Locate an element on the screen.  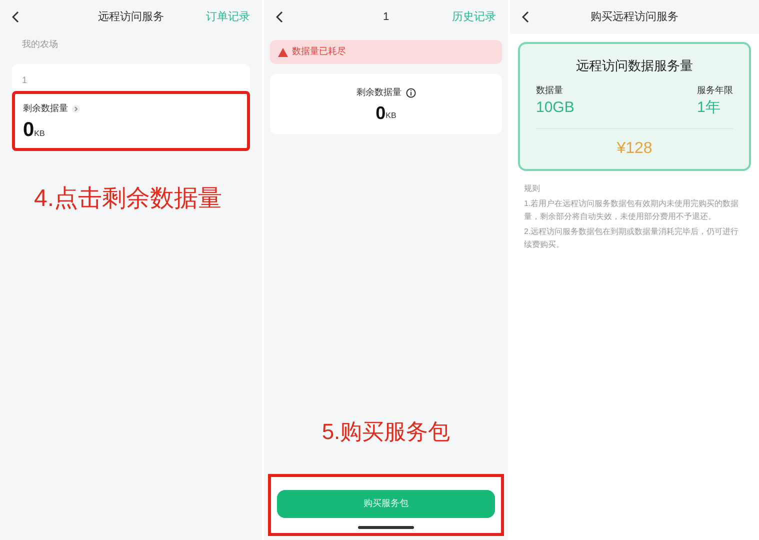
screen-title: 1 is located at coordinates (386, 17).